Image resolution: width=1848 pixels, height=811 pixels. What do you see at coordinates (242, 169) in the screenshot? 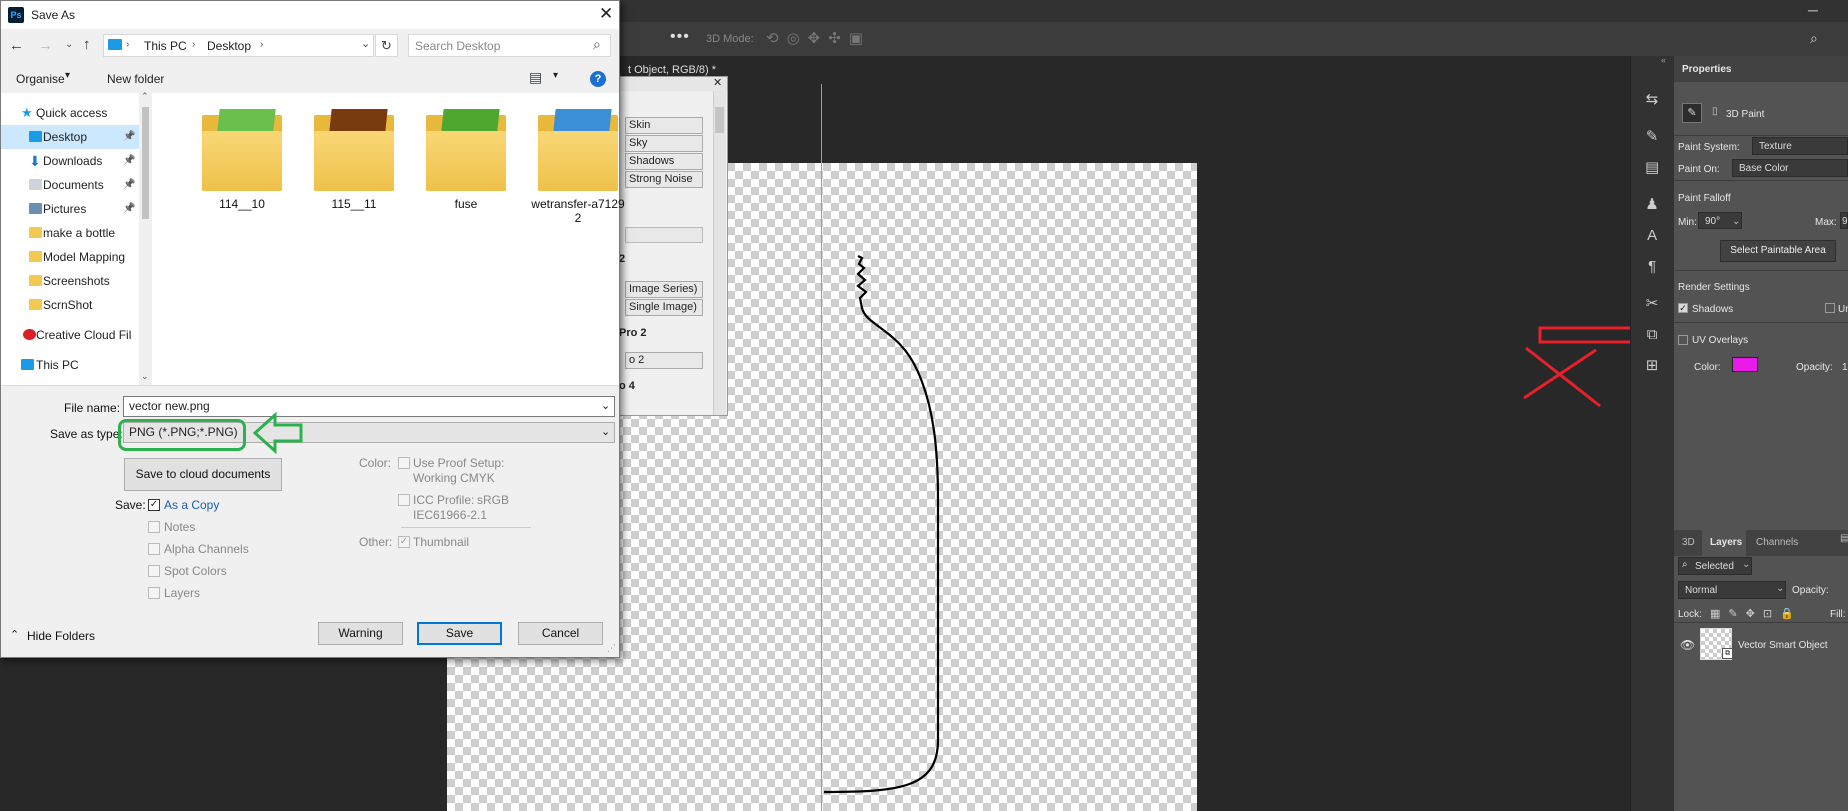
I see `file-item: 114__10` at bounding box center [242, 169].